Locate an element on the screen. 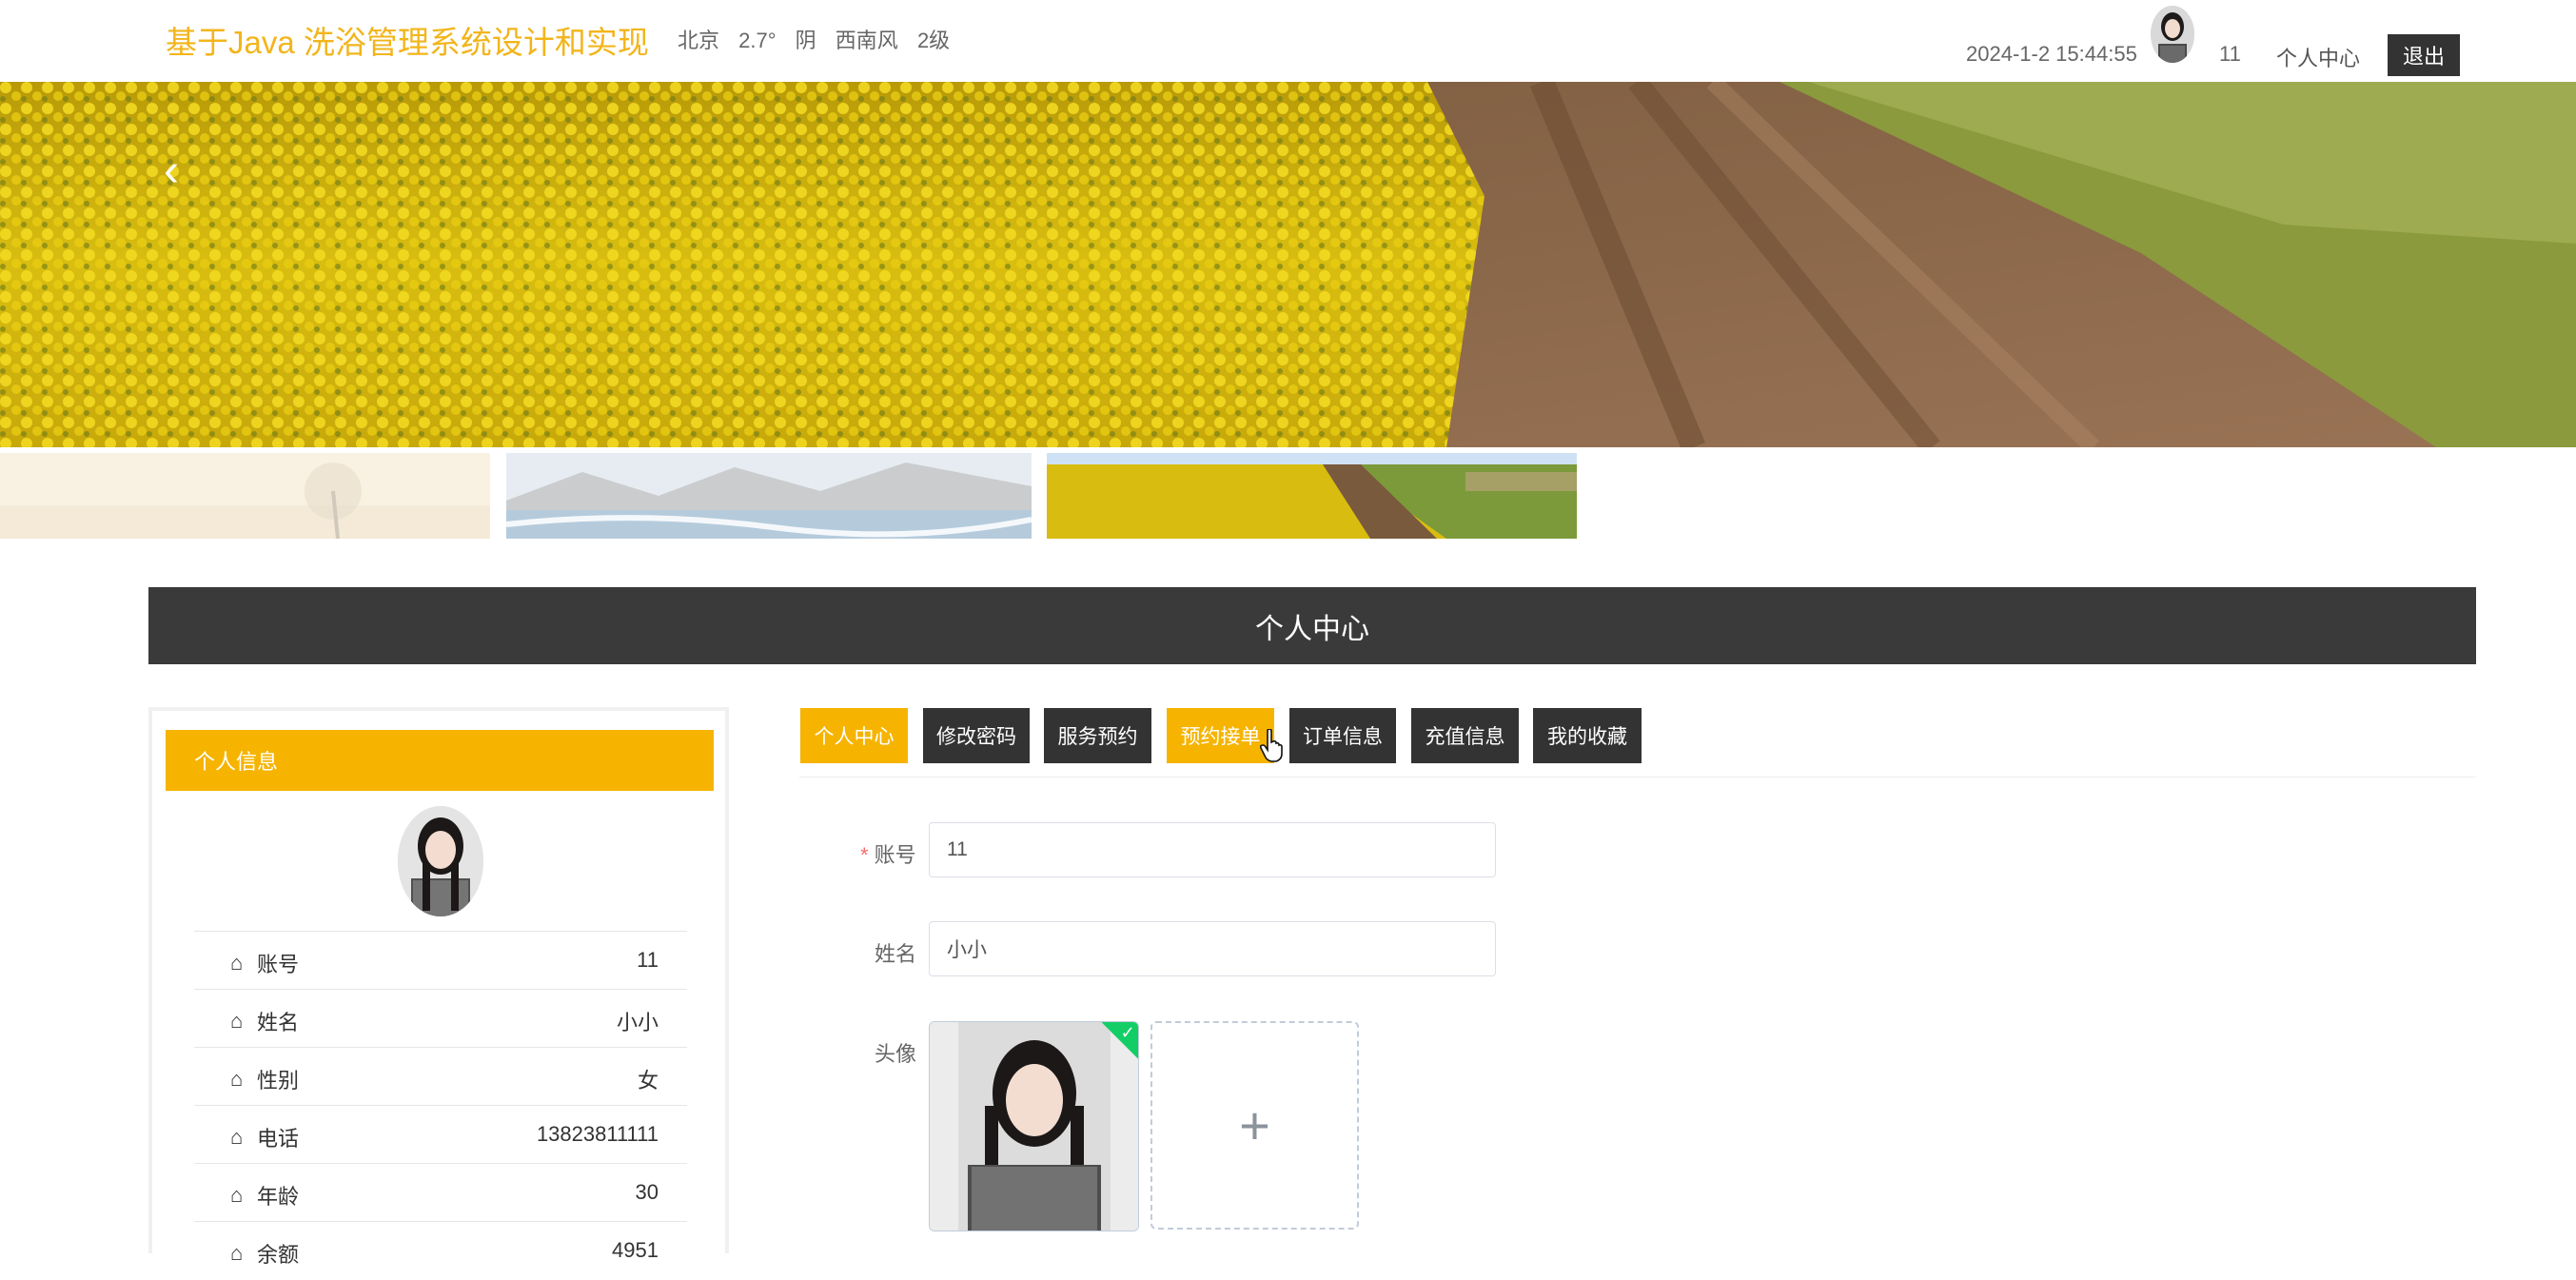 The height and width of the screenshot is (1280, 2576). hand-cursor-icon is located at coordinates (1272, 748).